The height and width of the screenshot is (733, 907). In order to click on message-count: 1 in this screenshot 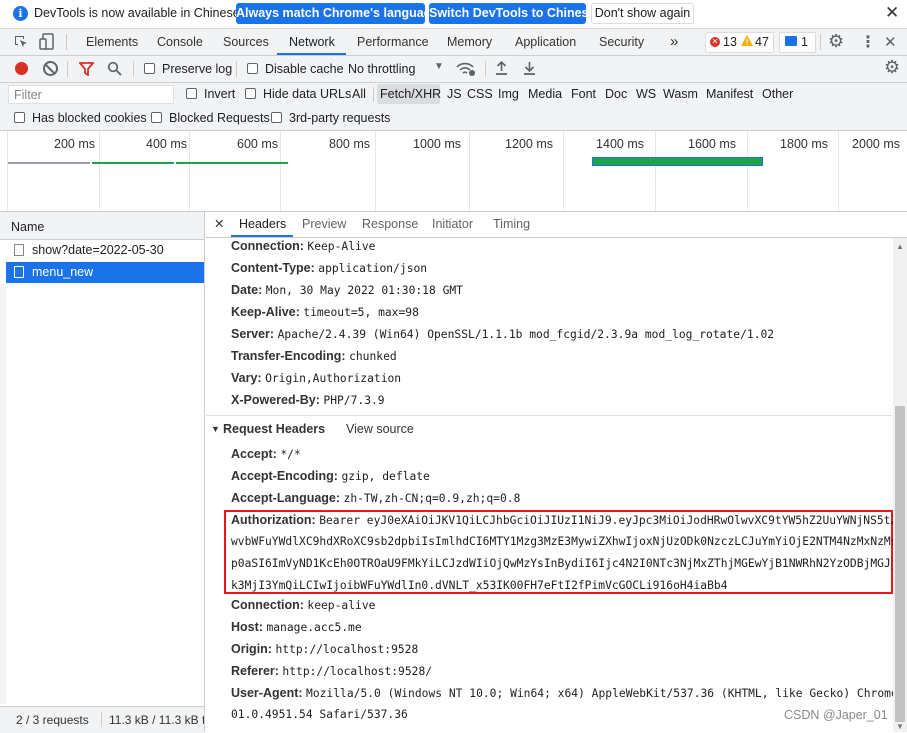, I will do `click(804, 42)`.